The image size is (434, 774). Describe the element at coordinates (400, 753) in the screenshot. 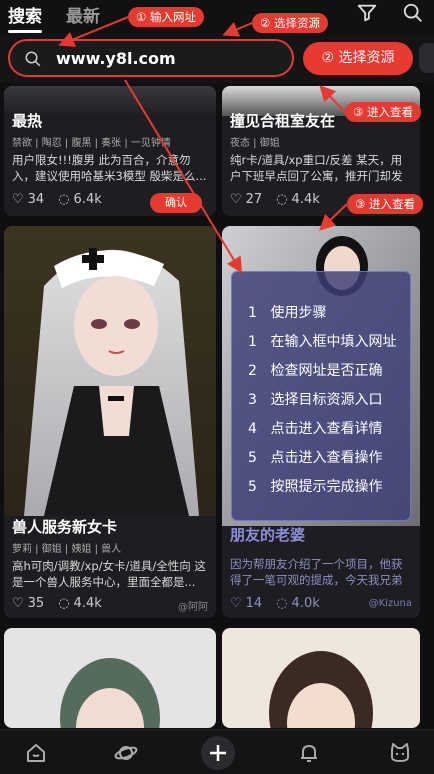

I see `cat-face-icon` at that location.